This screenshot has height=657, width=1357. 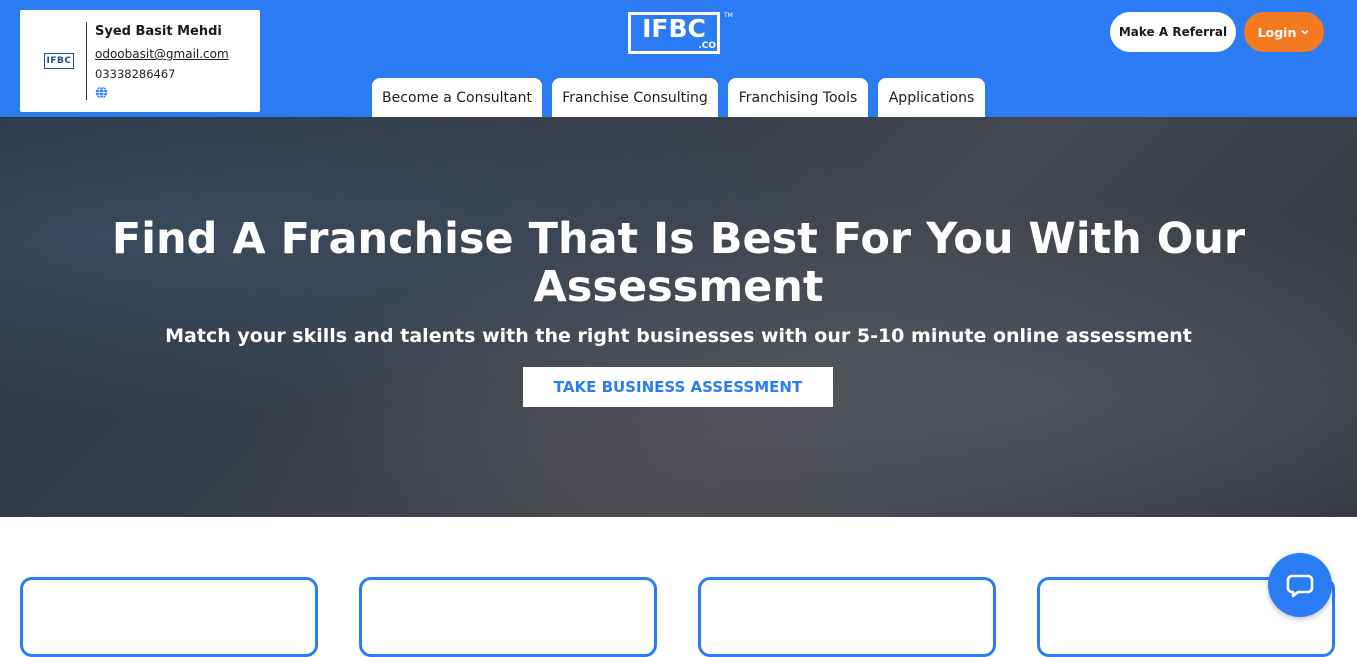 I want to click on tab-applications: Applications, so click(x=931, y=97).